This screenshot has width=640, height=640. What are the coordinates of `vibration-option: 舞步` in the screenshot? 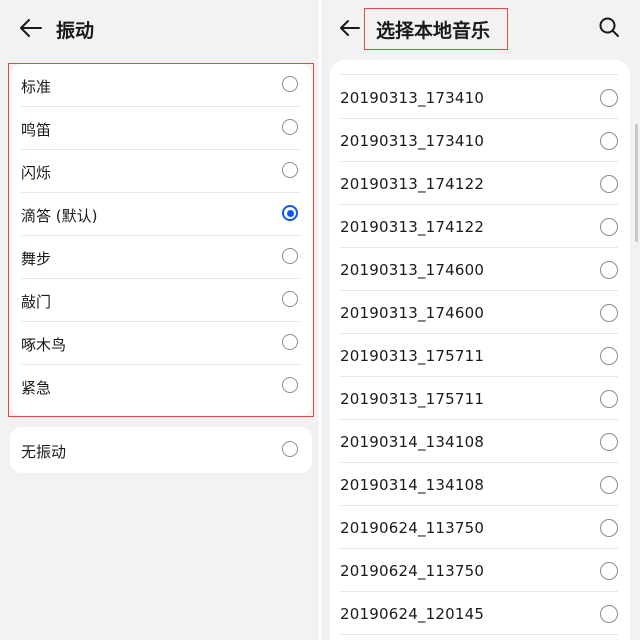 It's located at (161, 257).